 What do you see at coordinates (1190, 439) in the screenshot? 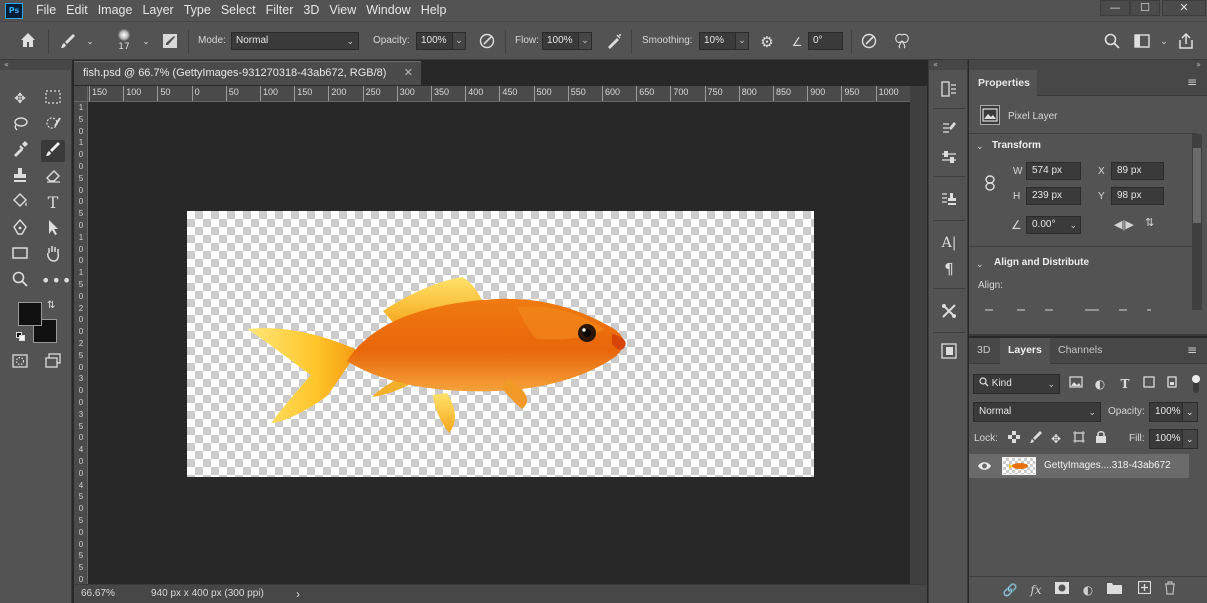
I see `fill-dropdown: ⌄` at bounding box center [1190, 439].